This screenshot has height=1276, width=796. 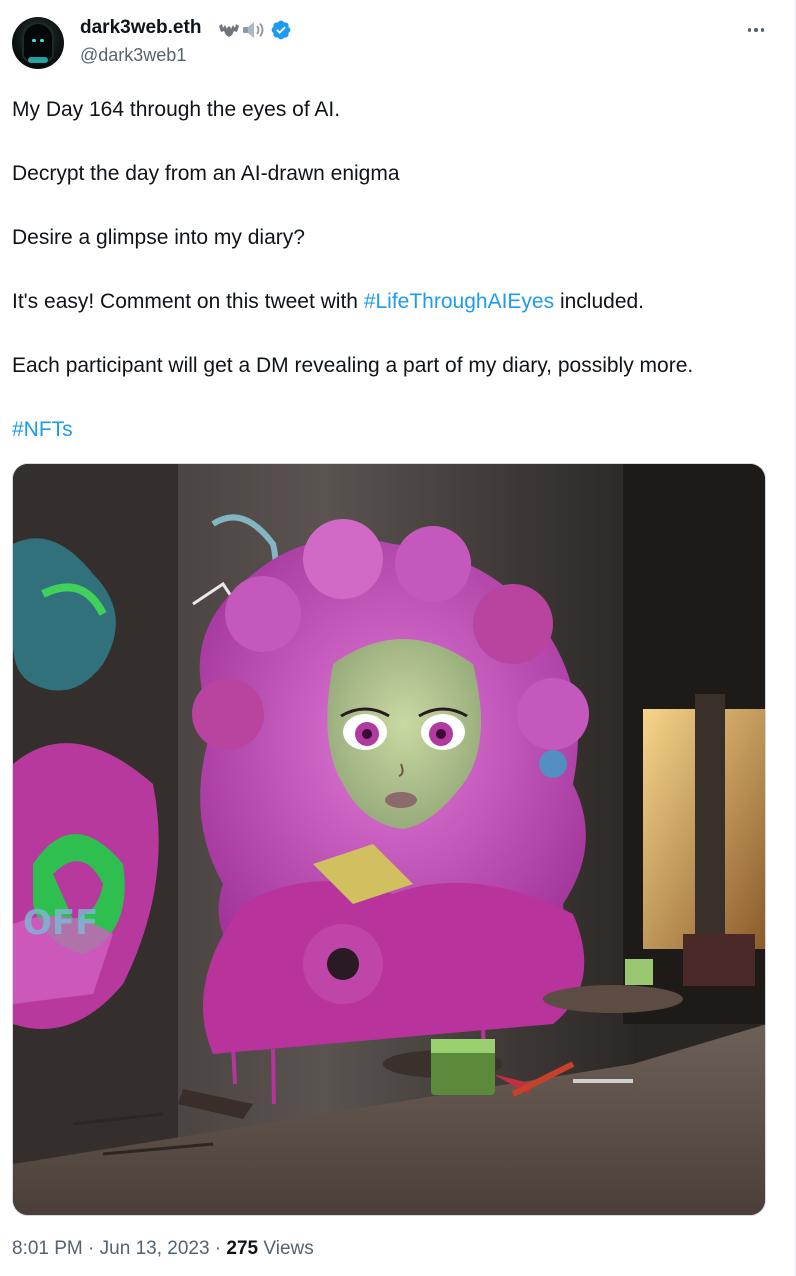 I want to click on avatar-eye-right, so click(x=42, y=40).